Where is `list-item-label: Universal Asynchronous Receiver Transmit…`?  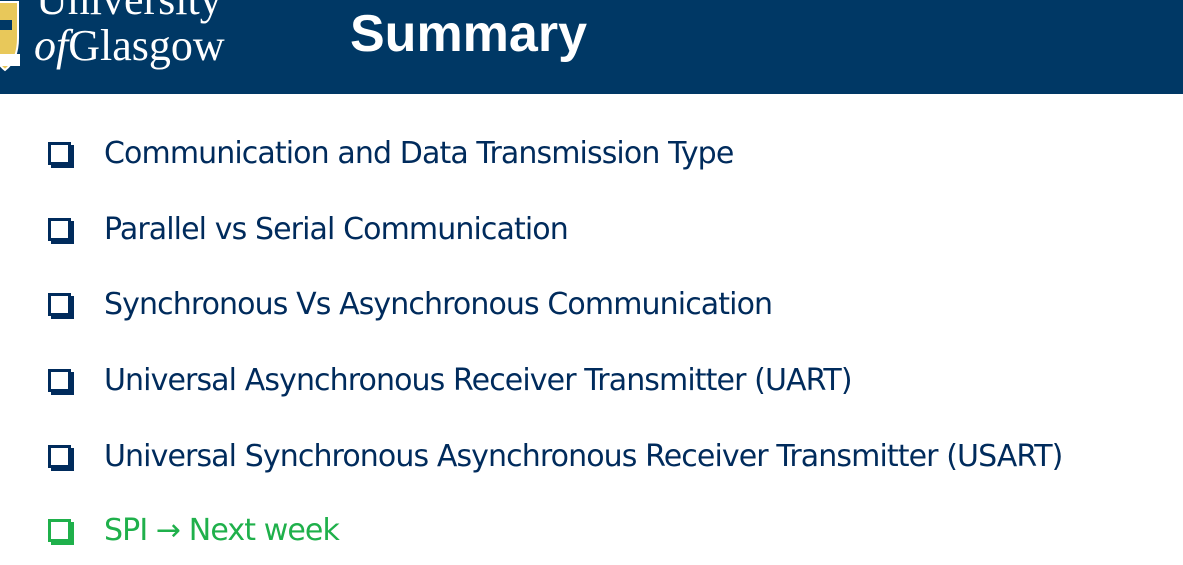 list-item-label: Universal Asynchronous Receiver Transmit… is located at coordinates (478, 380).